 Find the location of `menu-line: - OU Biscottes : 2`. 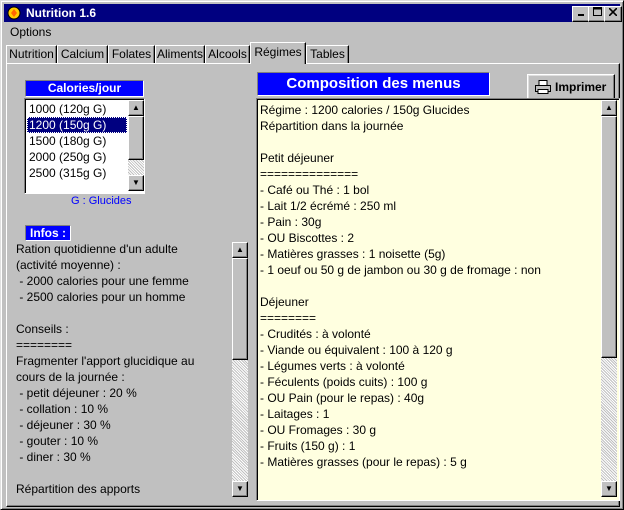

menu-line: - OU Biscottes : 2 is located at coordinates (307, 238).